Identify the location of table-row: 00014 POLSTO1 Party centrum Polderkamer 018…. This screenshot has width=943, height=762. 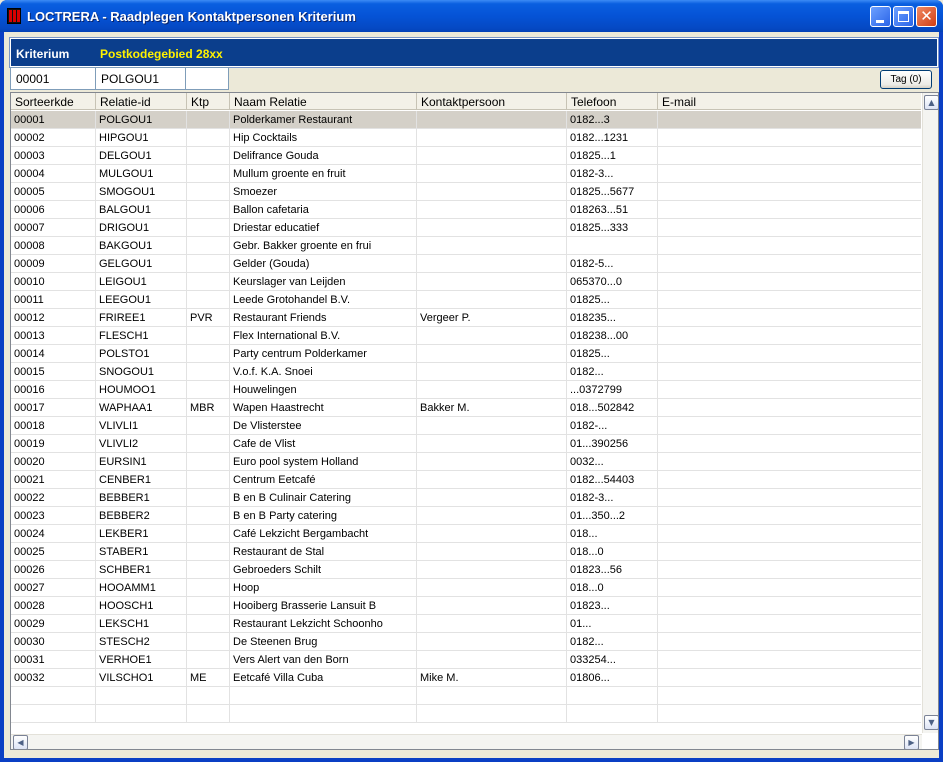
(466, 354).